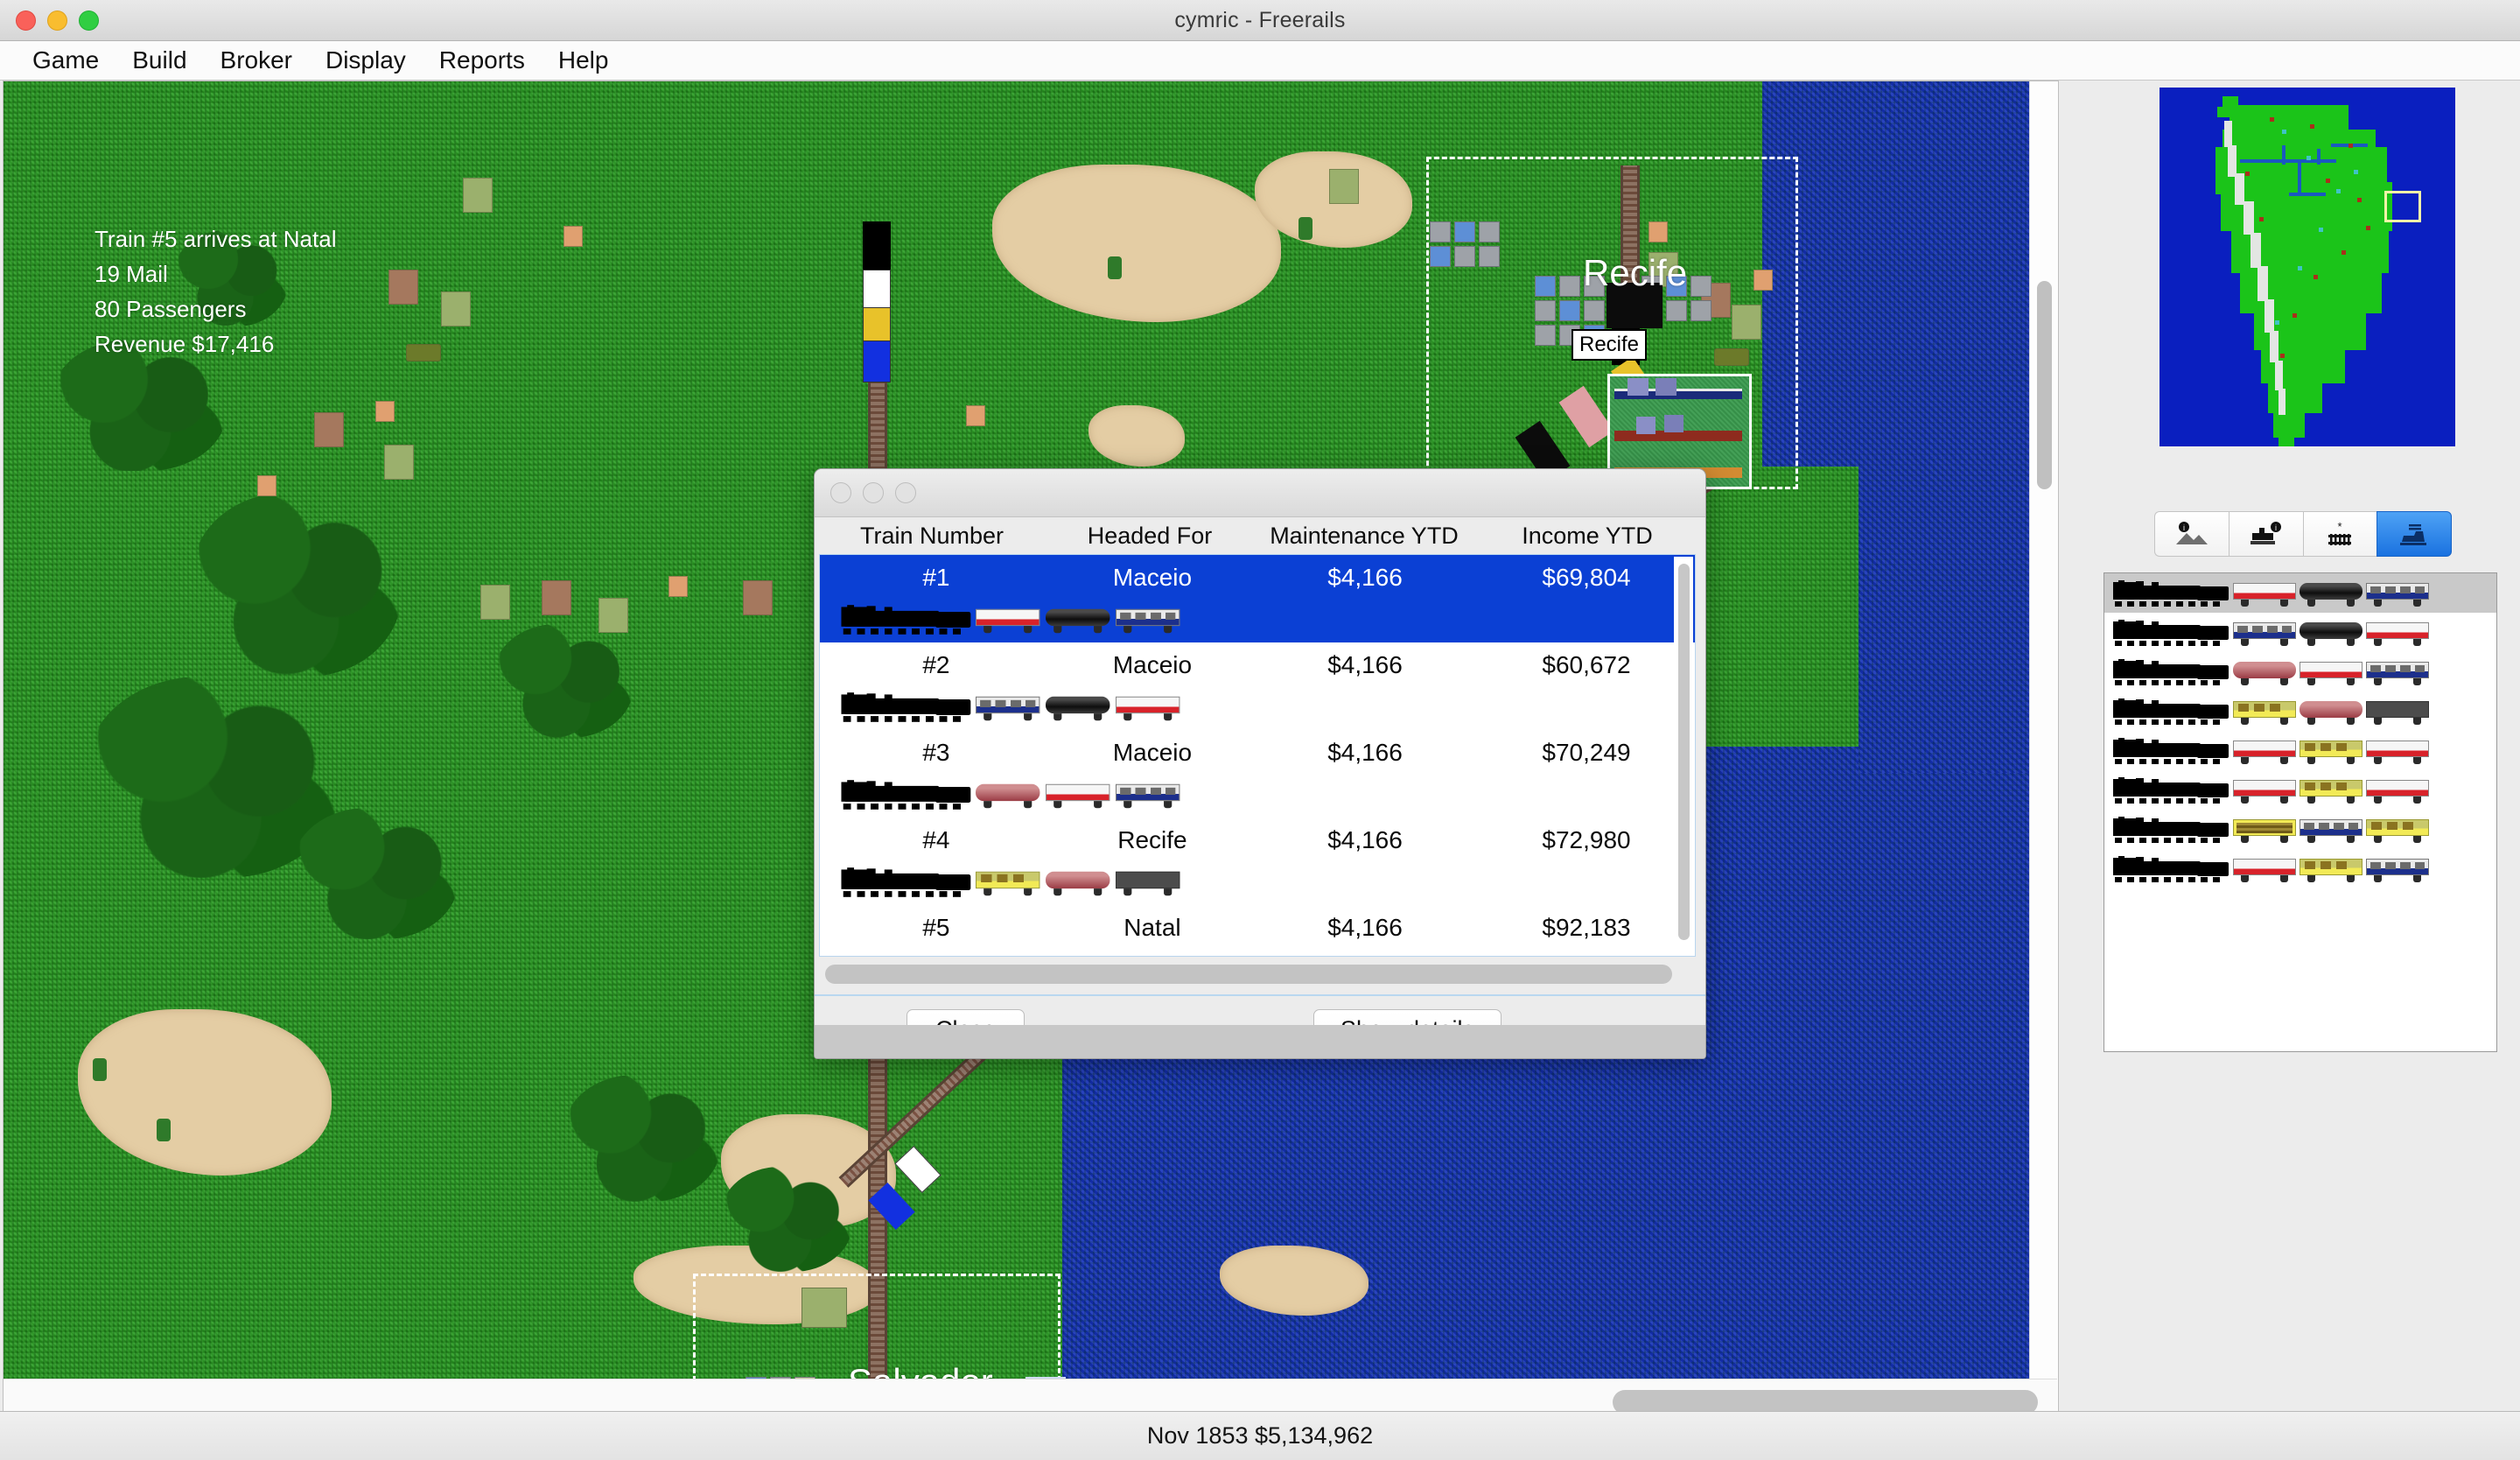 The height and width of the screenshot is (1460, 2520). I want to click on train-number-cell: #5, so click(936, 927).